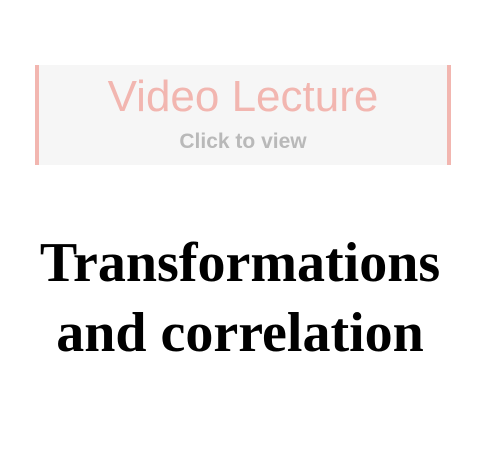 The width and height of the screenshot is (480, 468). What do you see at coordinates (240, 333) in the screenshot?
I see `page-title-line-2: and correlation` at bounding box center [240, 333].